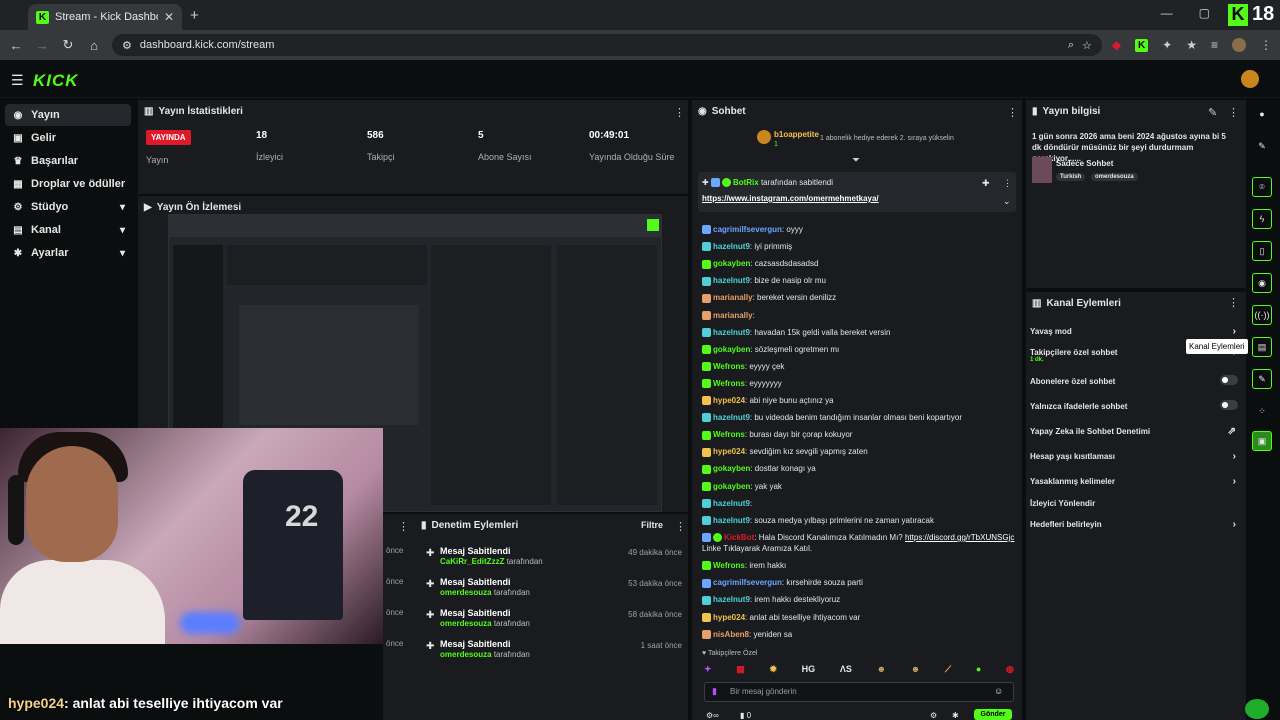 Image resolution: width=1280 pixels, height=720 pixels. Describe the element at coordinates (859, 297) in the screenshot. I see `chat-message: marianally: bereket versin denilizz` at that location.